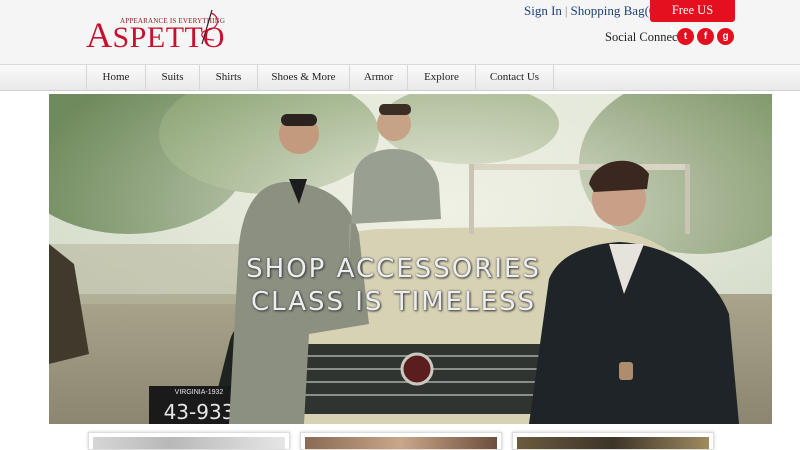  What do you see at coordinates (173, 78) in the screenshot?
I see `nav-item-suits: Suits` at bounding box center [173, 78].